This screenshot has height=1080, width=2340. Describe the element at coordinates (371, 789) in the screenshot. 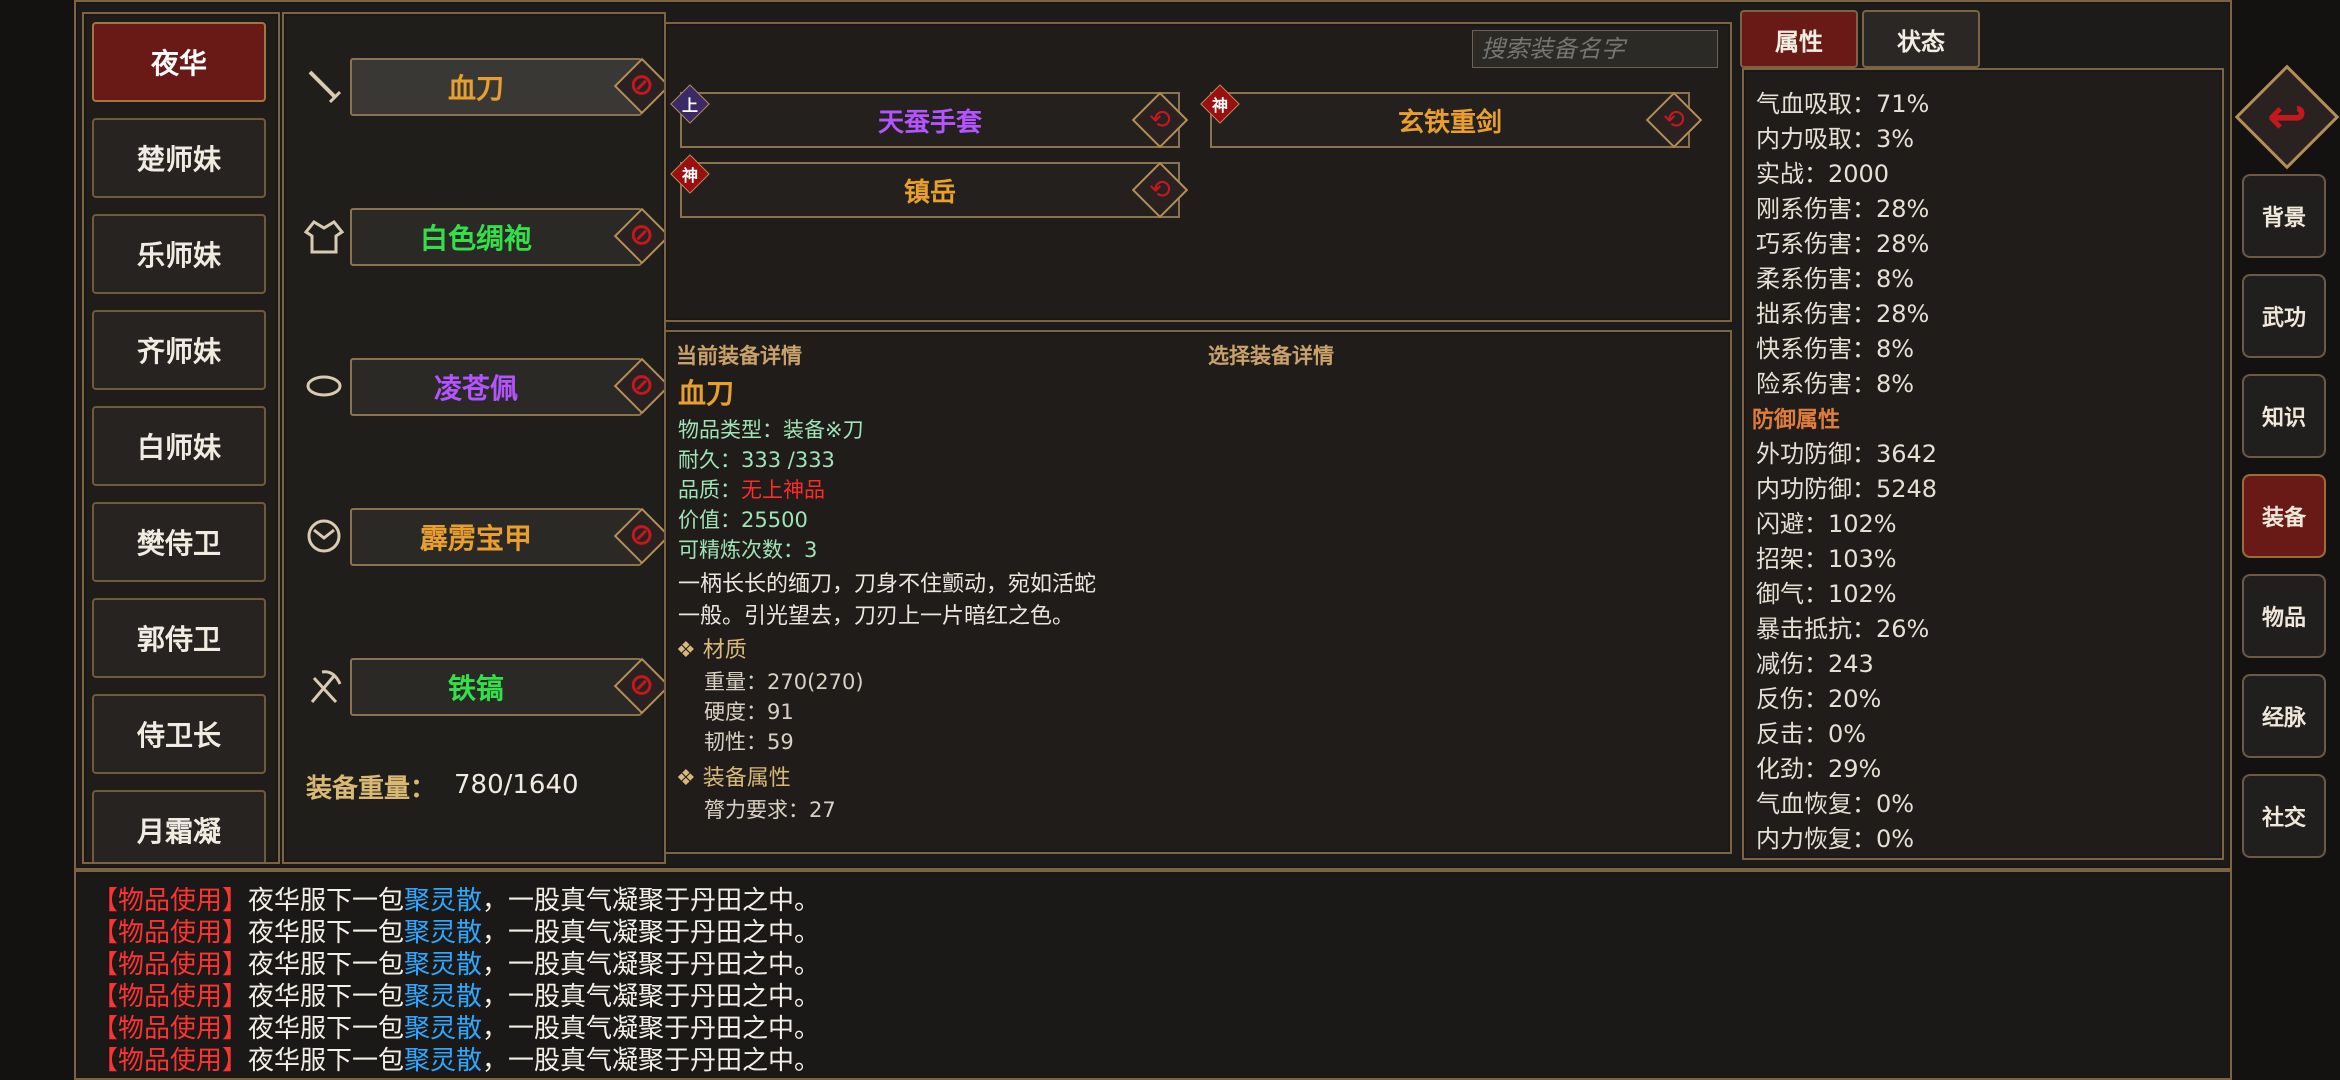

I see `equip-weight-label: 装备重量：` at that location.